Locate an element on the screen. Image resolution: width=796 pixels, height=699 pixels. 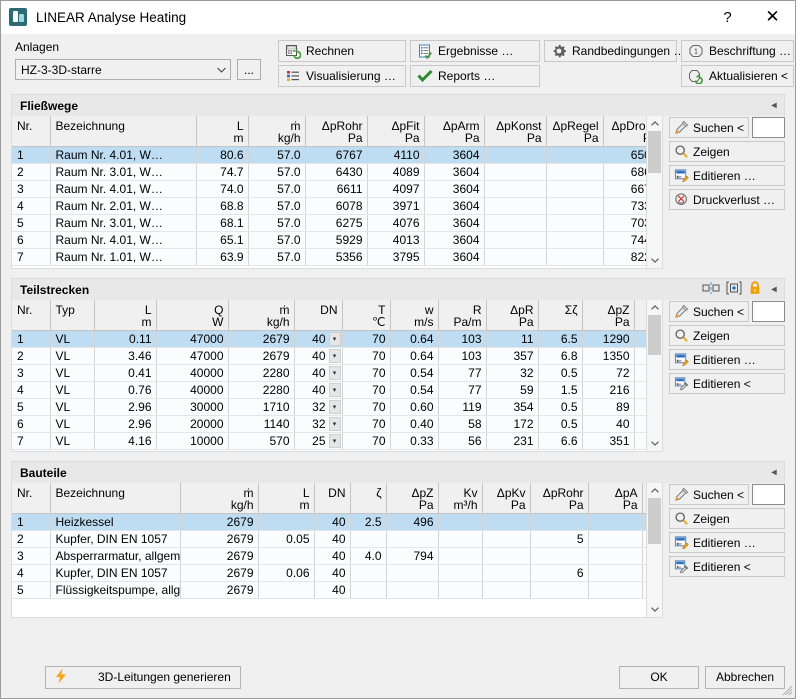
cell-pR: 172 is located at coordinates (512, 424).